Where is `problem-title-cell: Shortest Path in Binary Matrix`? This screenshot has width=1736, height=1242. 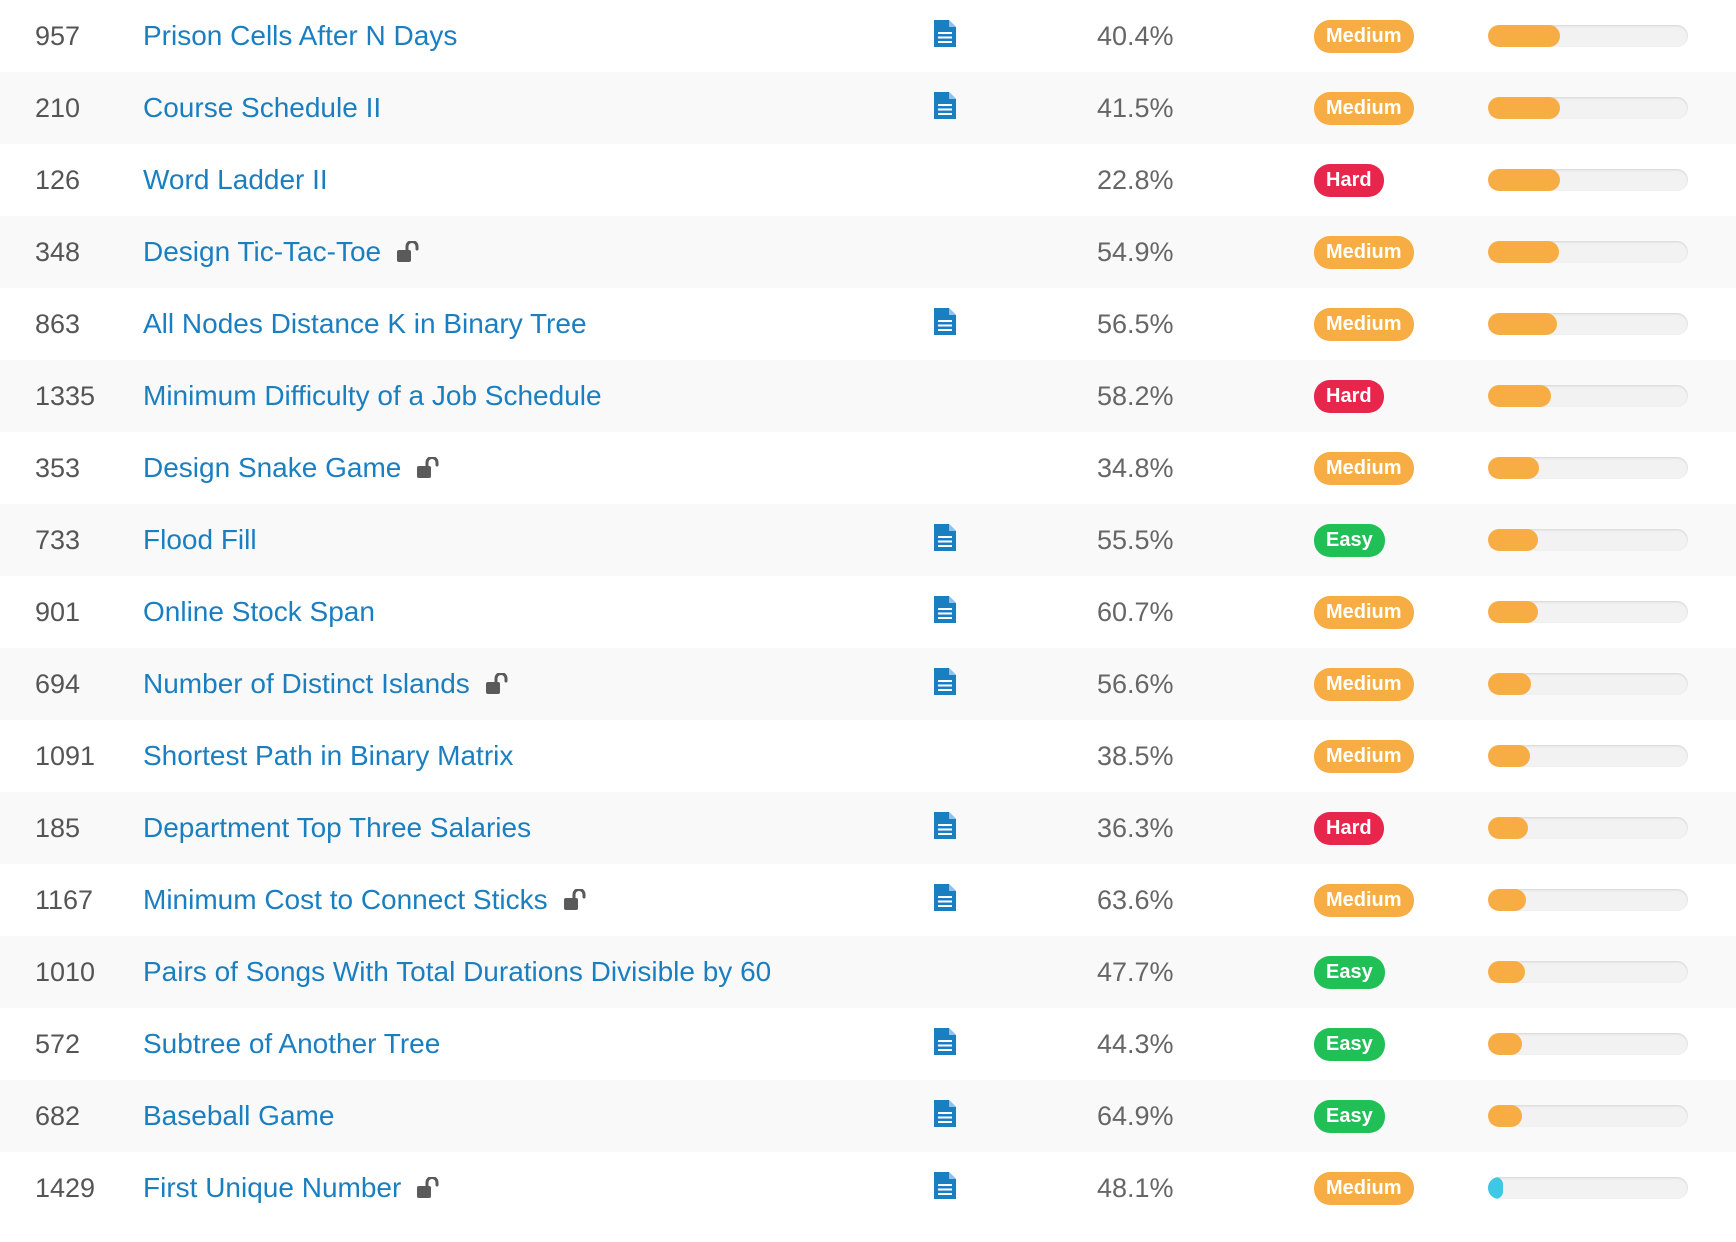 problem-title-cell: Shortest Path in Binary Matrix is located at coordinates (328, 756).